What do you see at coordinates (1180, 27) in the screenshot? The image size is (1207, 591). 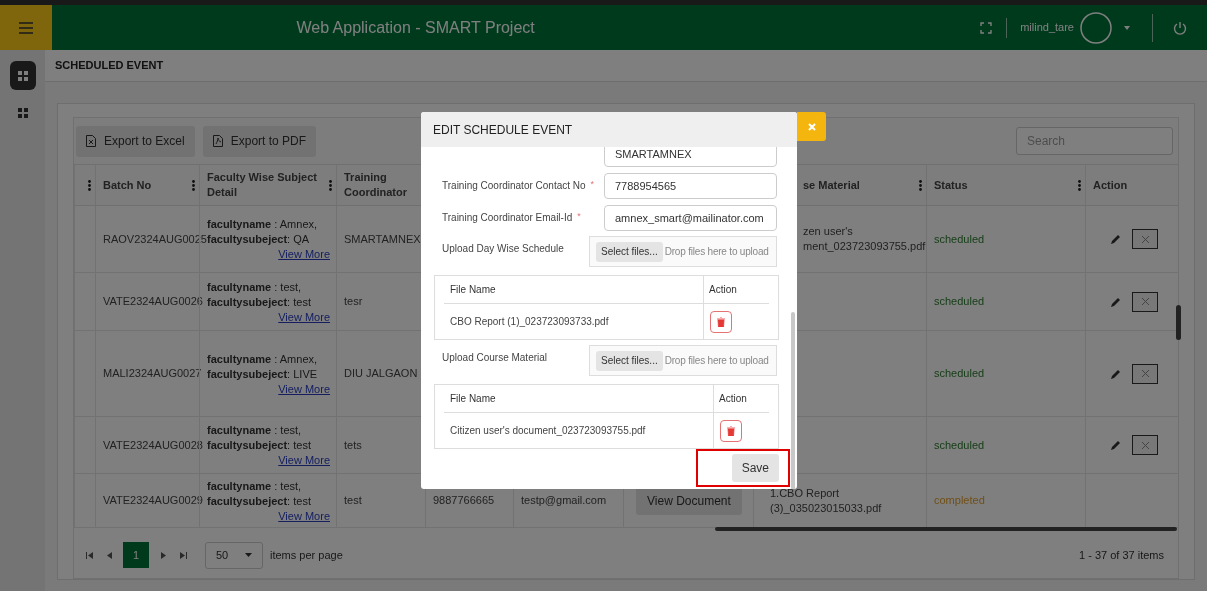 I see `power-icon` at bounding box center [1180, 27].